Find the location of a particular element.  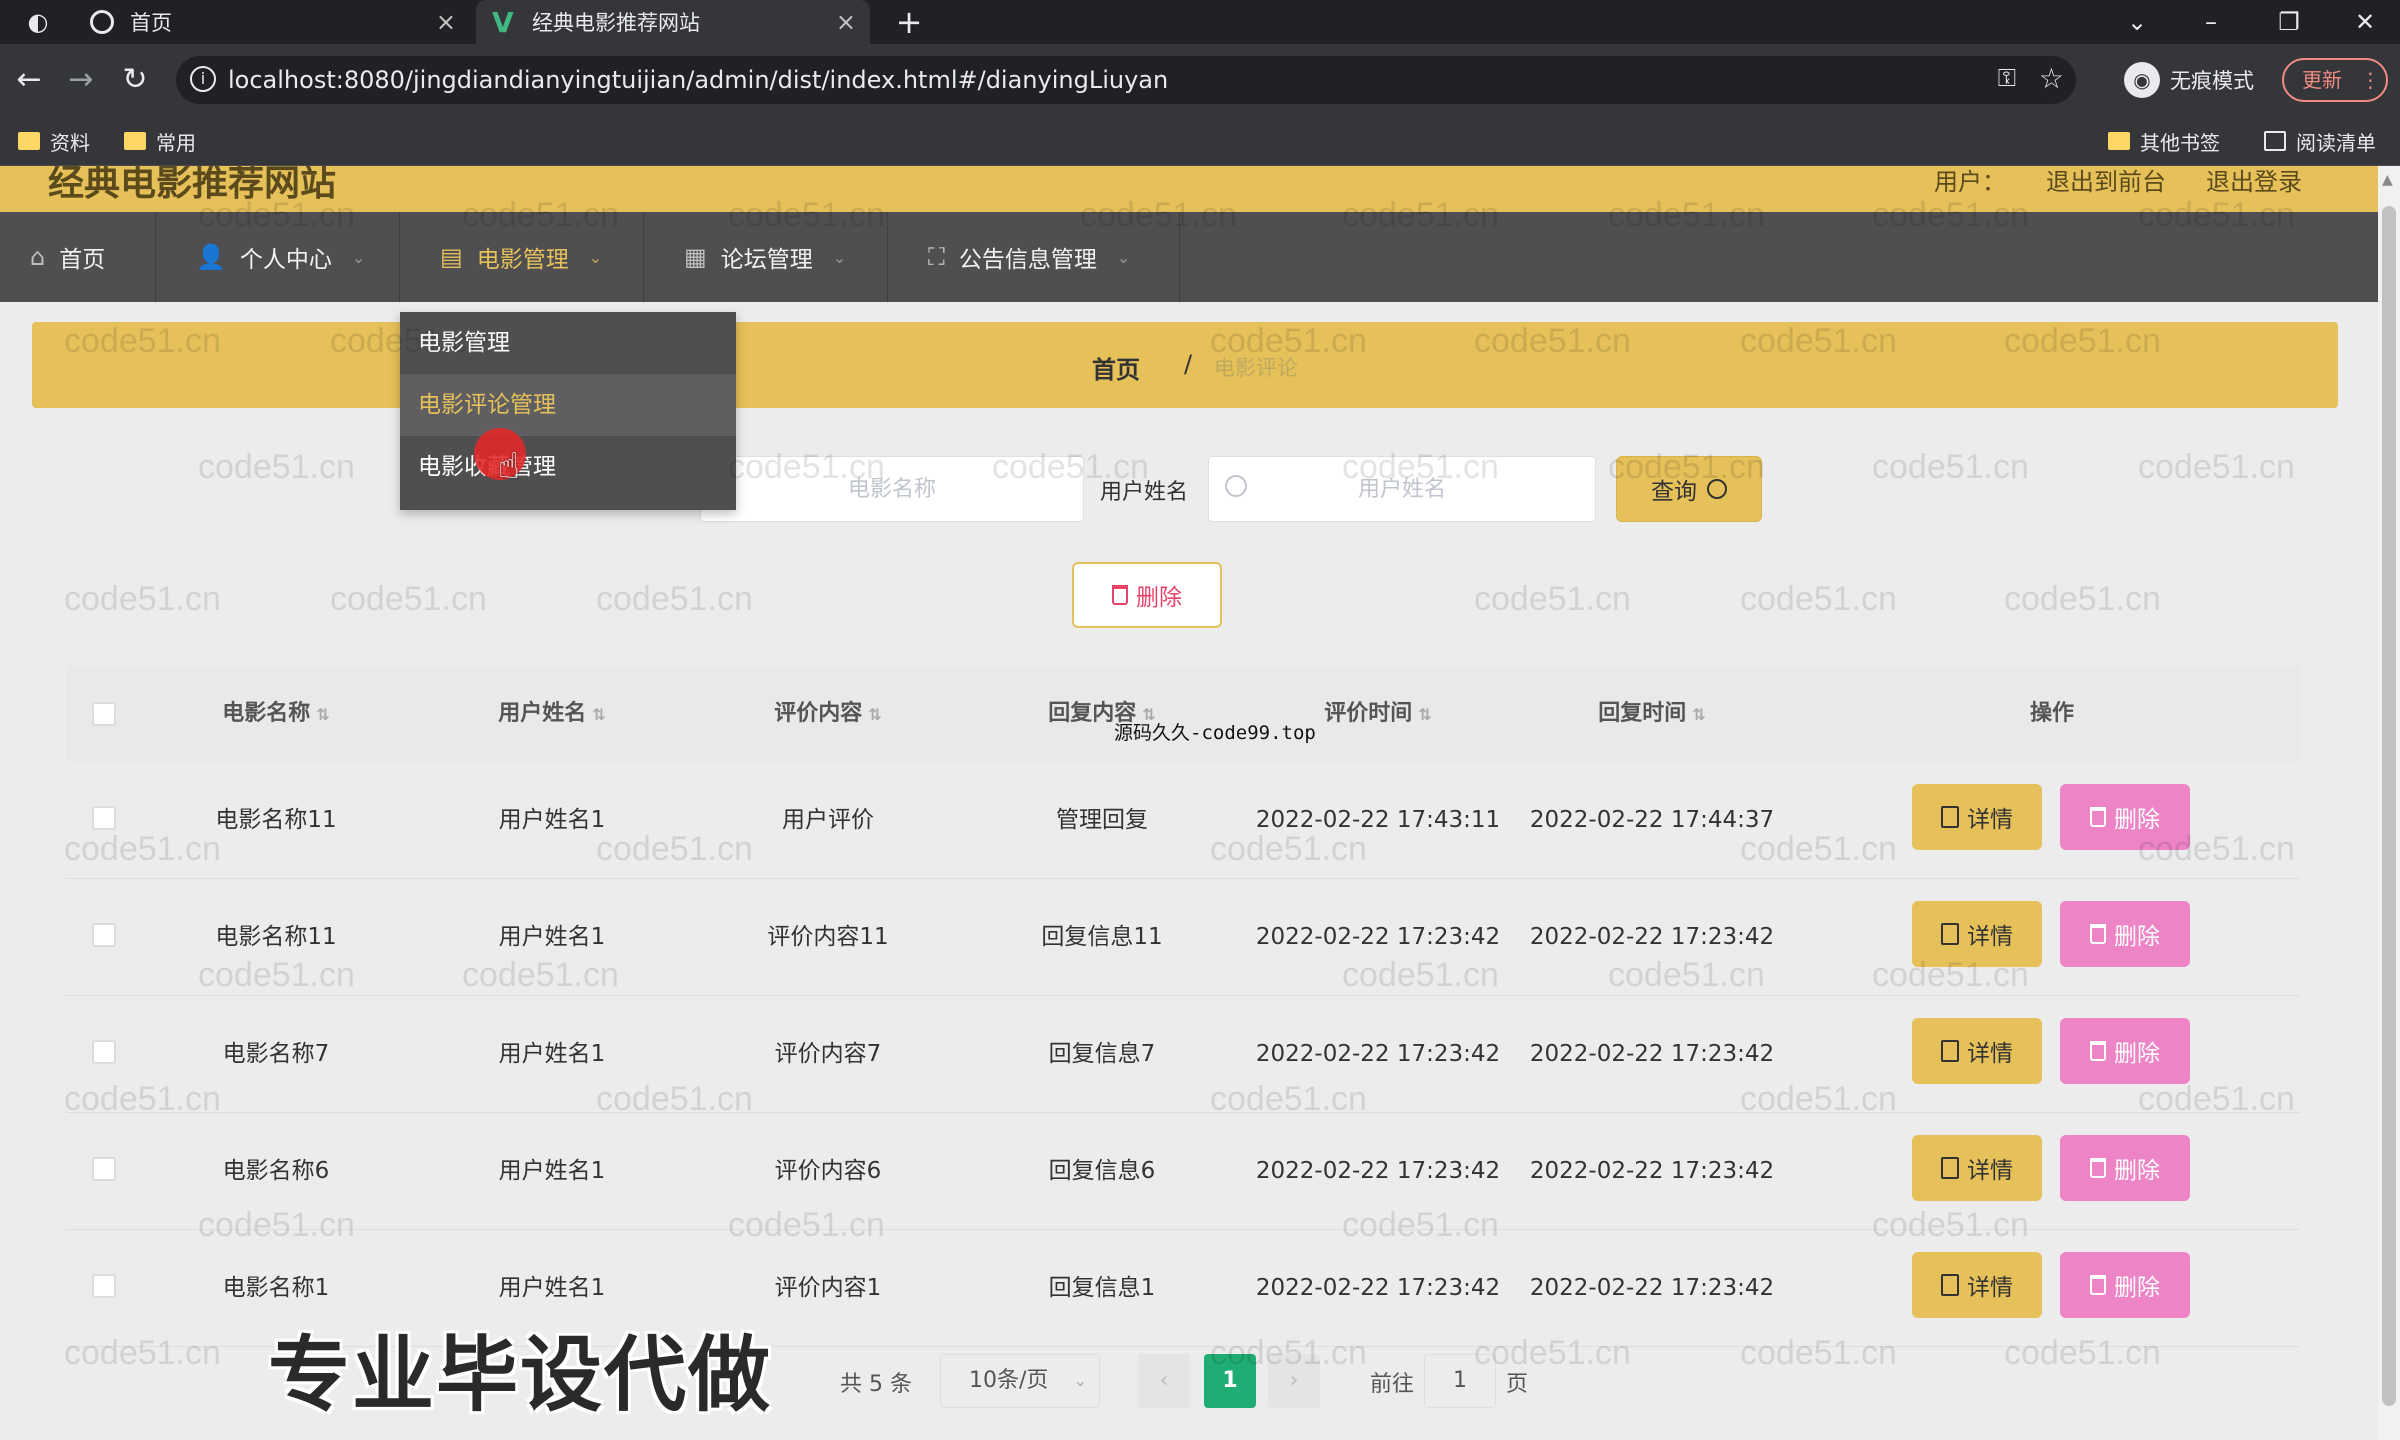

column-header-user: 用户姓名 ⇅ is located at coordinates (552, 714).